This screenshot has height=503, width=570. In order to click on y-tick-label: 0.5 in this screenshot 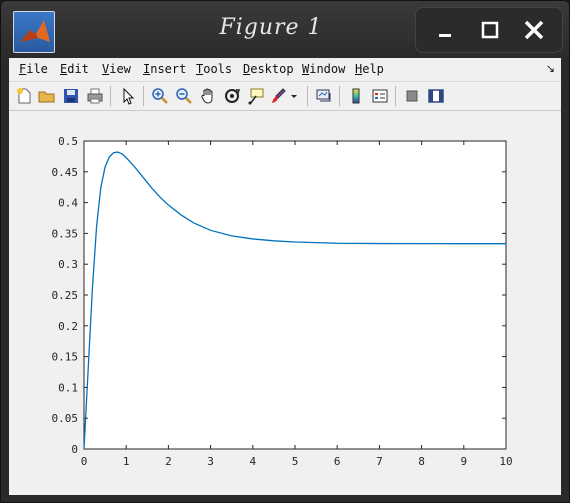, I will do `click(68, 141)`.